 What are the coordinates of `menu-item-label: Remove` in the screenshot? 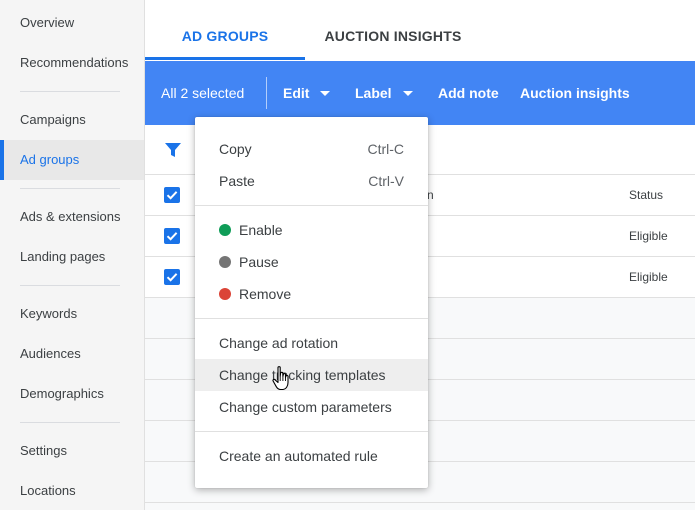 It's located at (265, 294).